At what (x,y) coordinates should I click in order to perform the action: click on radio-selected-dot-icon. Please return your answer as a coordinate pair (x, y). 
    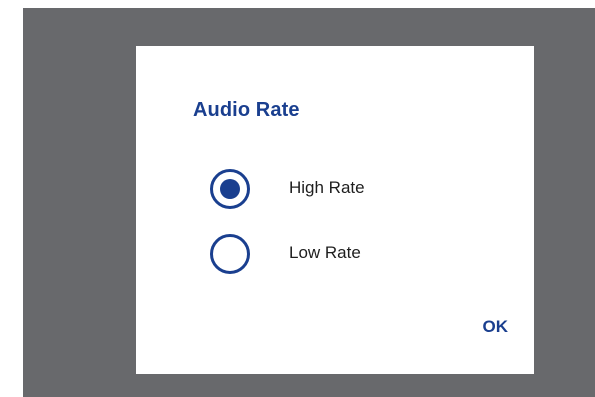
    Looking at the image, I should click on (230, 189).